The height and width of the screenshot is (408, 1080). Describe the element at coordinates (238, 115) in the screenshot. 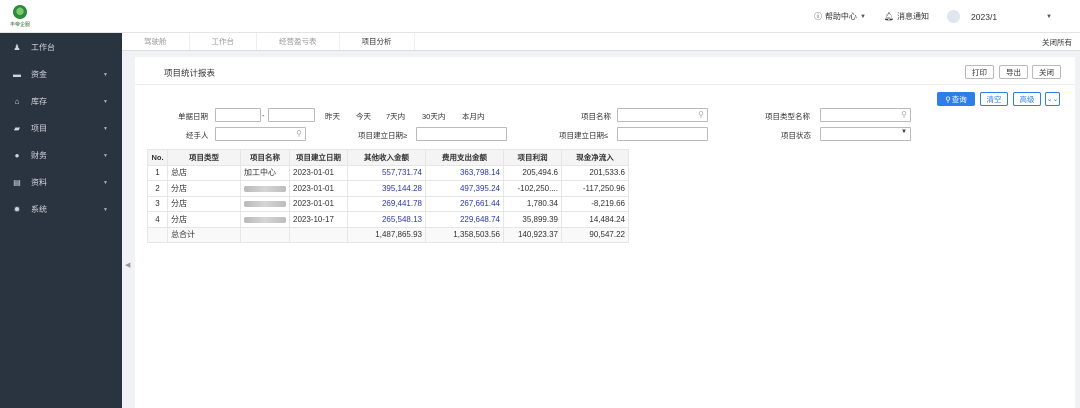

I see `start-date-input` at that location.